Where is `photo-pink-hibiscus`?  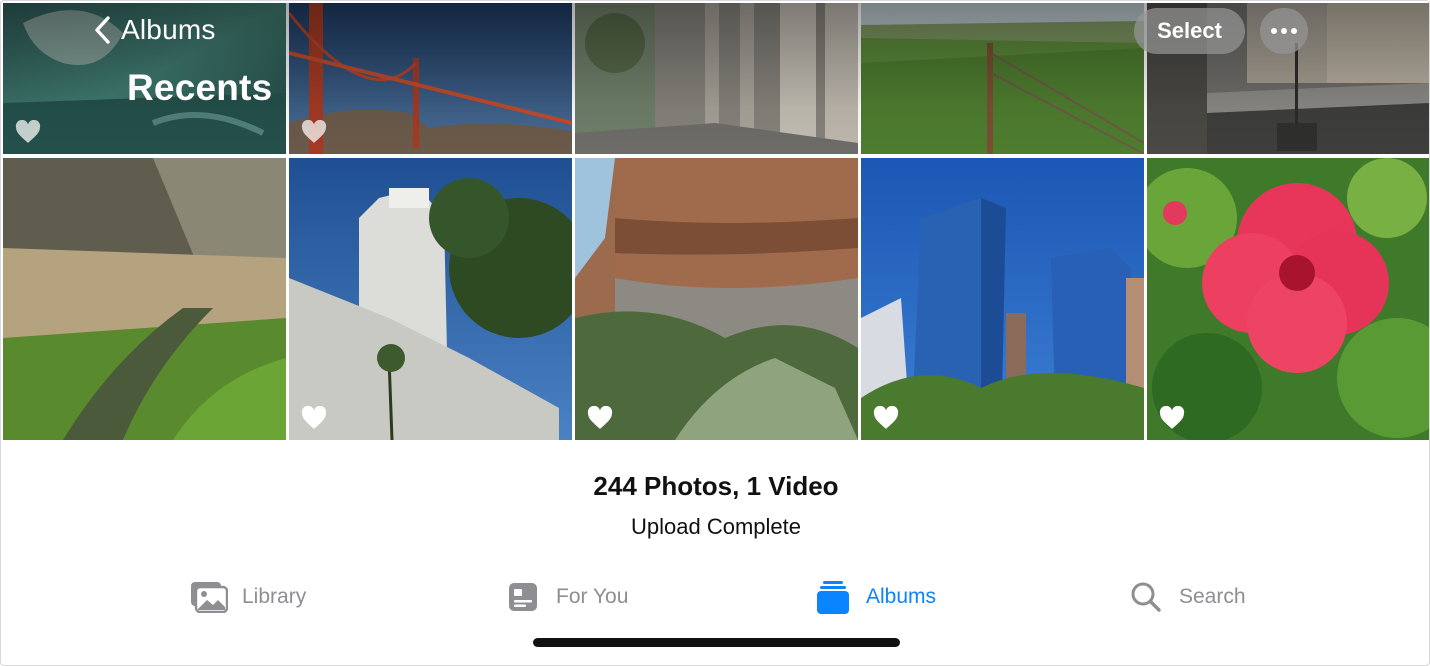 photo-pink-hibiscus is located at coordinates (1288, 299).